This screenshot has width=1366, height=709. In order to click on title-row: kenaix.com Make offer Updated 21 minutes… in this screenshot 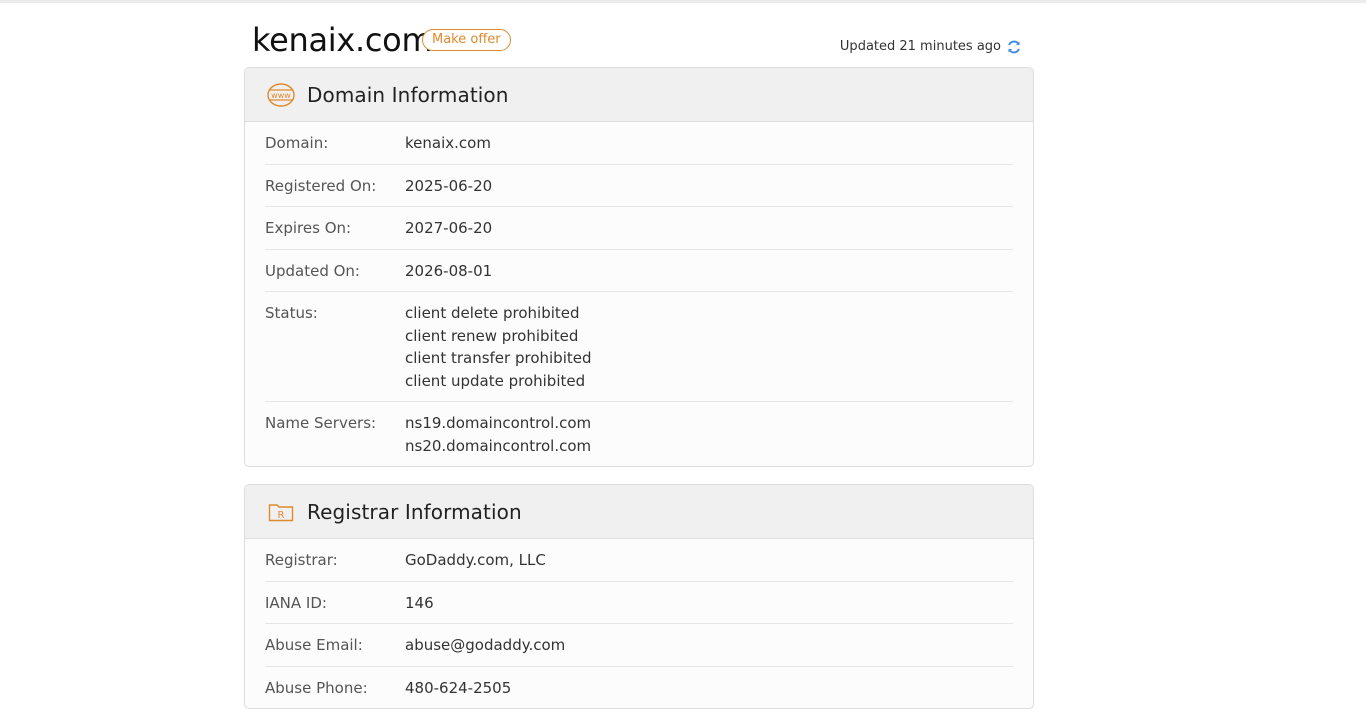, I will do `click(639, 33)`.